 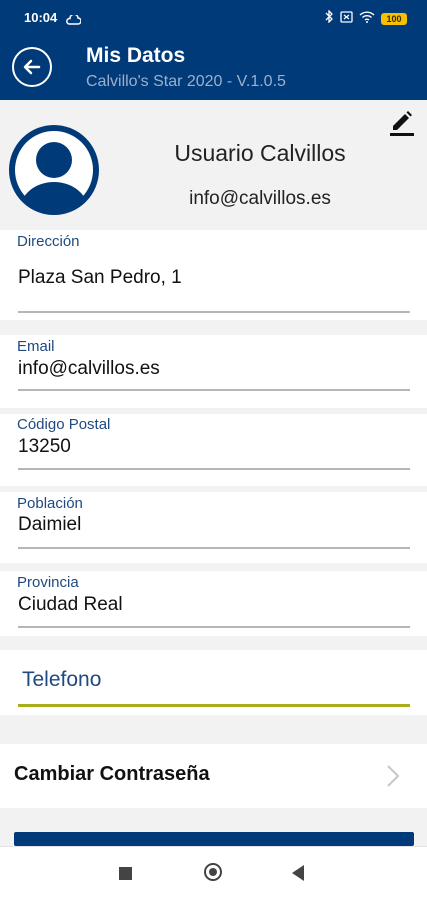 What do you see at coordinates (213, 371) in the screenshot?
I see `email-field: Email info@calvillos.es` at bounding box center [213, 371].